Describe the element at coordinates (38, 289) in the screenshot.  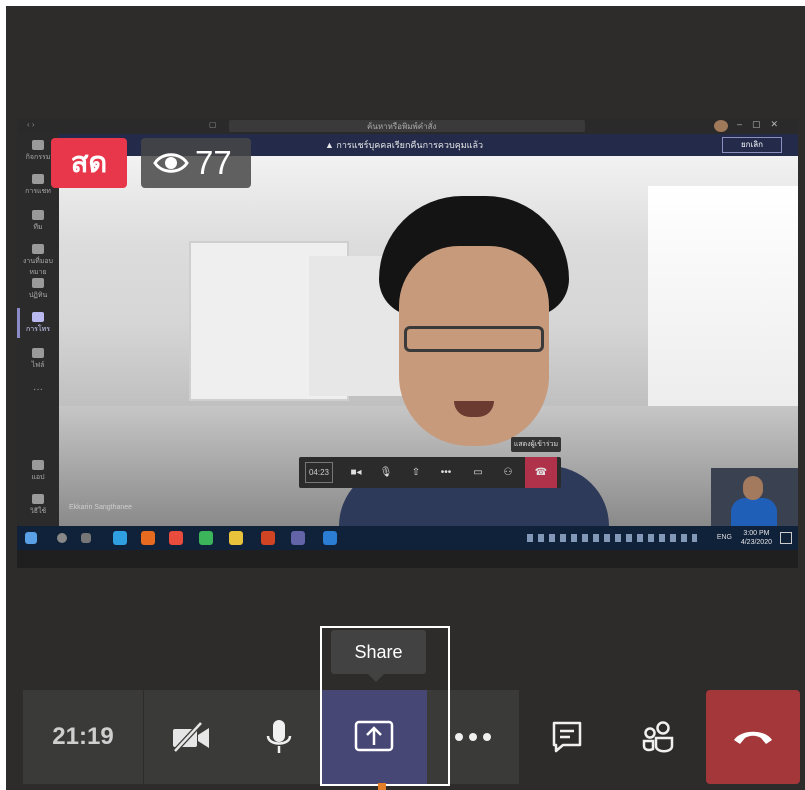
I see `rail-item-calendar: ปฏิทิน` at that location.